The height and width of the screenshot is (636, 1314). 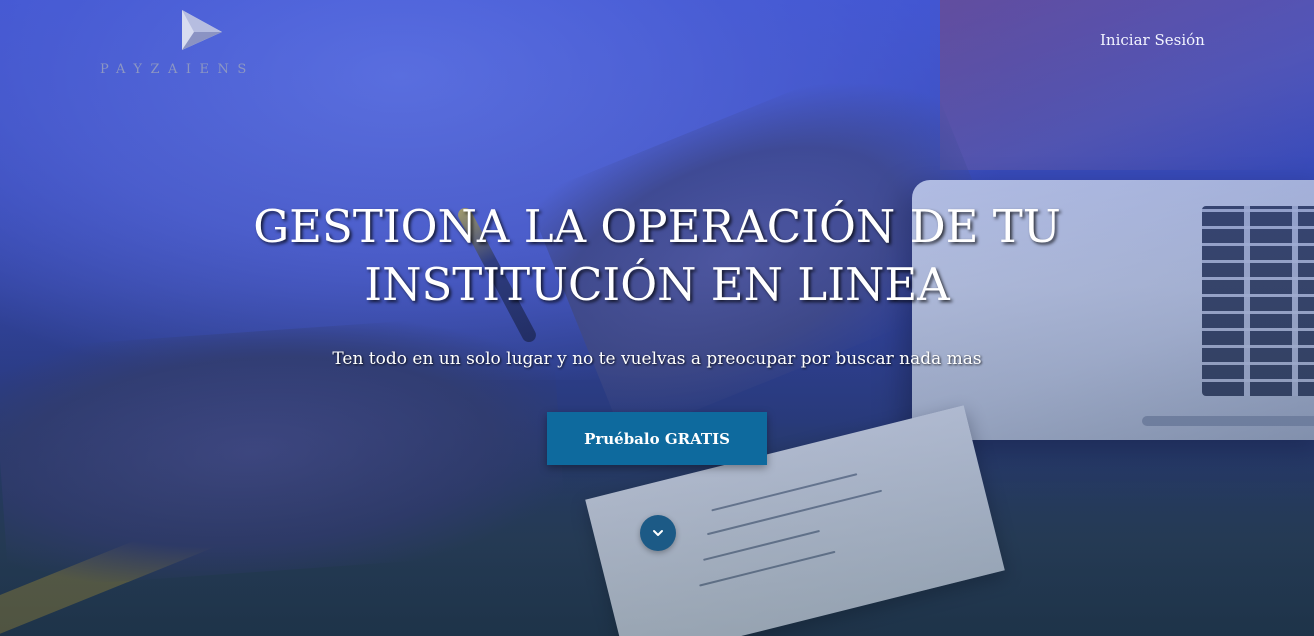 I want to click on hero-title-line-2: INSTITUCIÓN EN LINEA, so click(x=657, y=284).